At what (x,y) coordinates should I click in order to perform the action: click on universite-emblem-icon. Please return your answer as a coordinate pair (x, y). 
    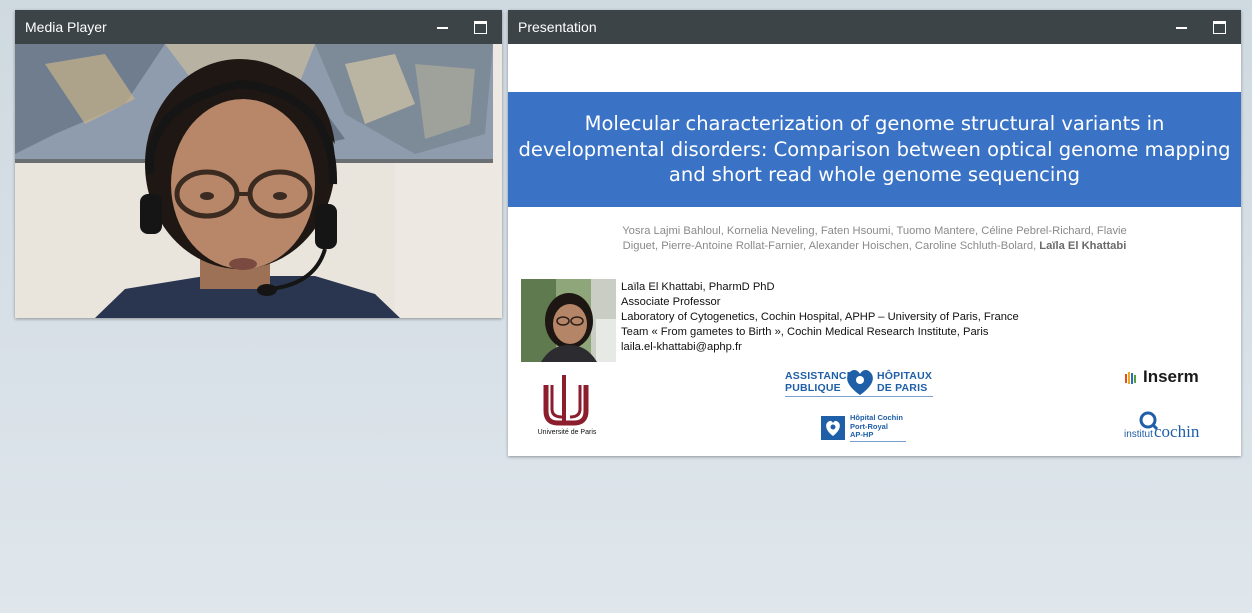
    Looking at the image, I should click on (566, 400).